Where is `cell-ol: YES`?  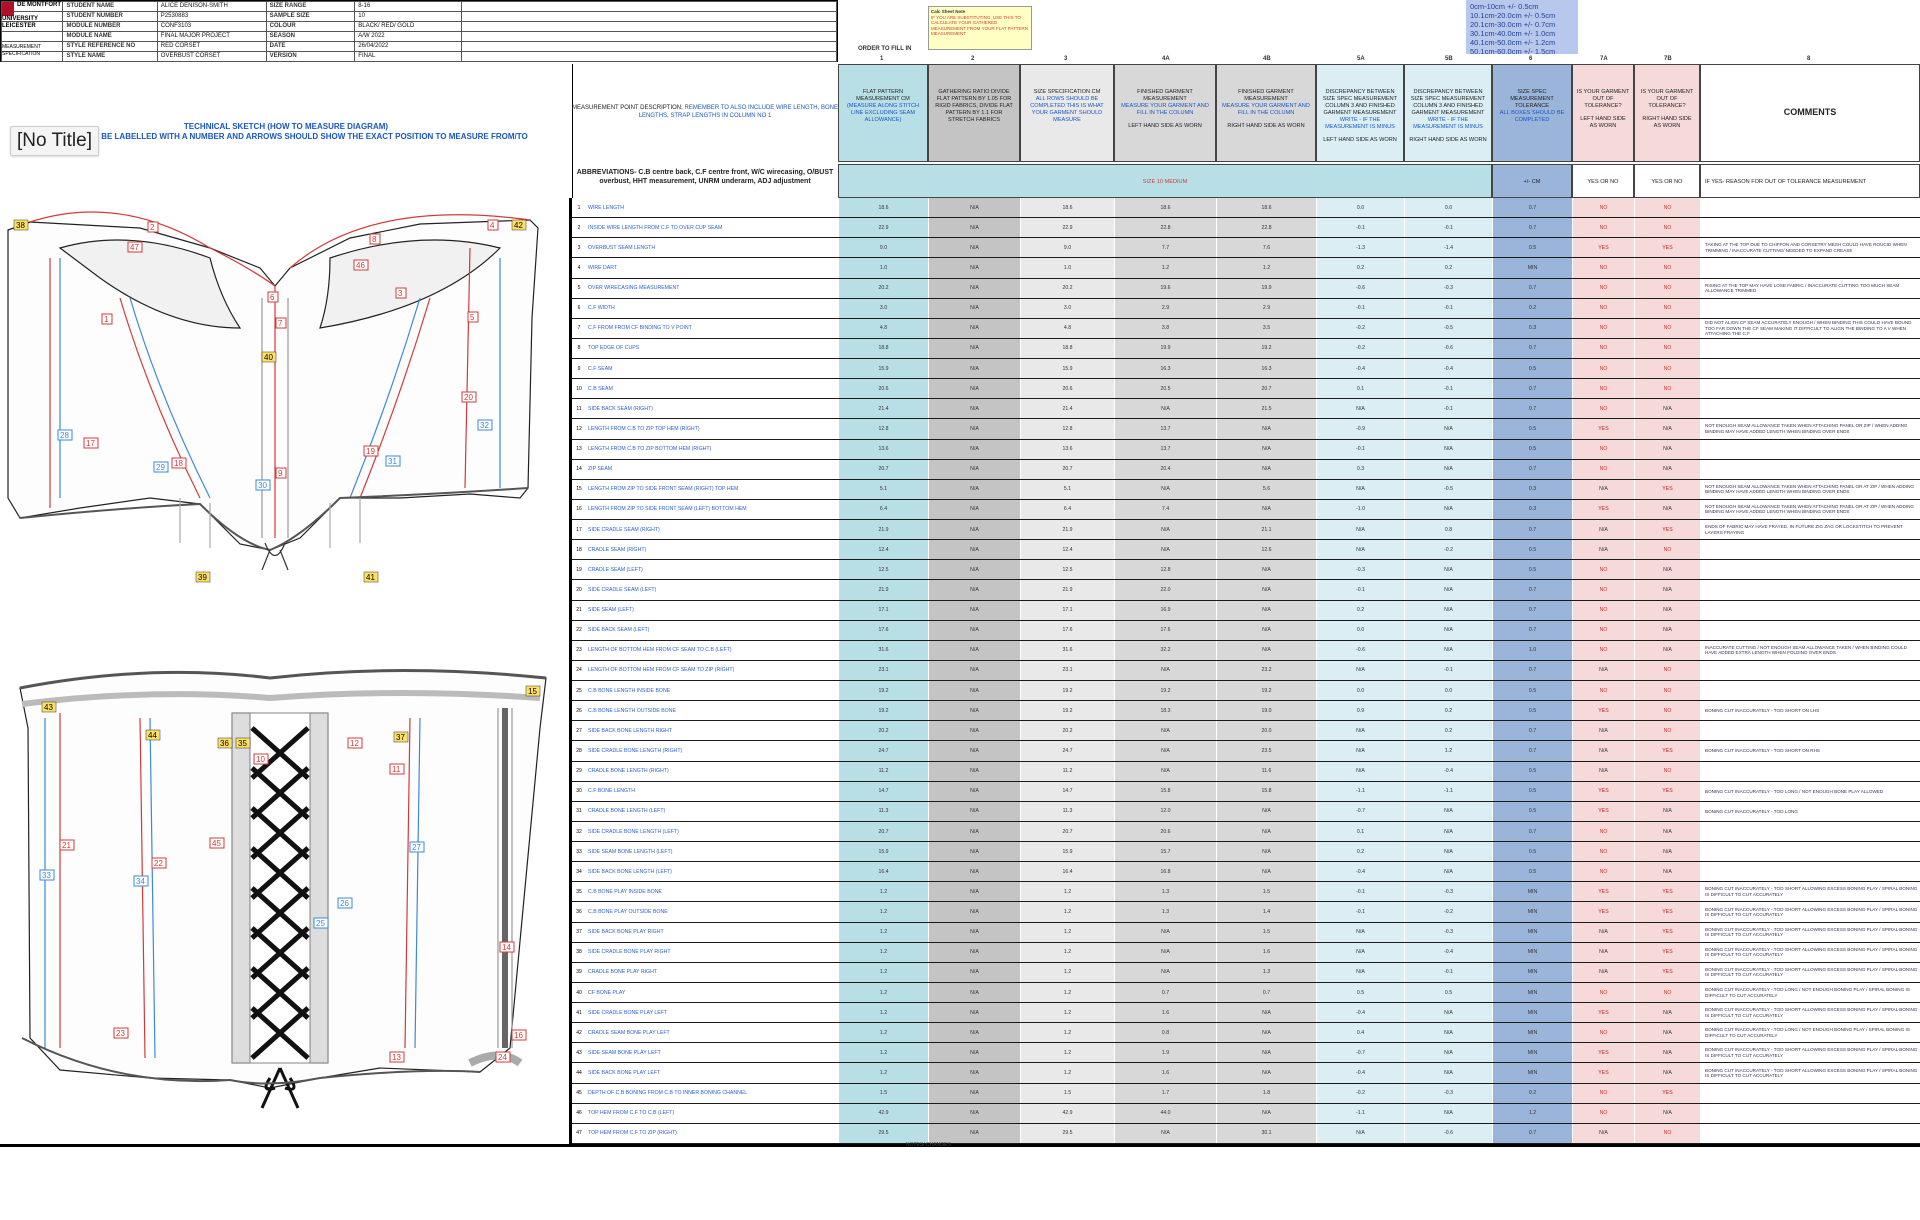
cell-ol: YES is located at coordinates (1603, 912).